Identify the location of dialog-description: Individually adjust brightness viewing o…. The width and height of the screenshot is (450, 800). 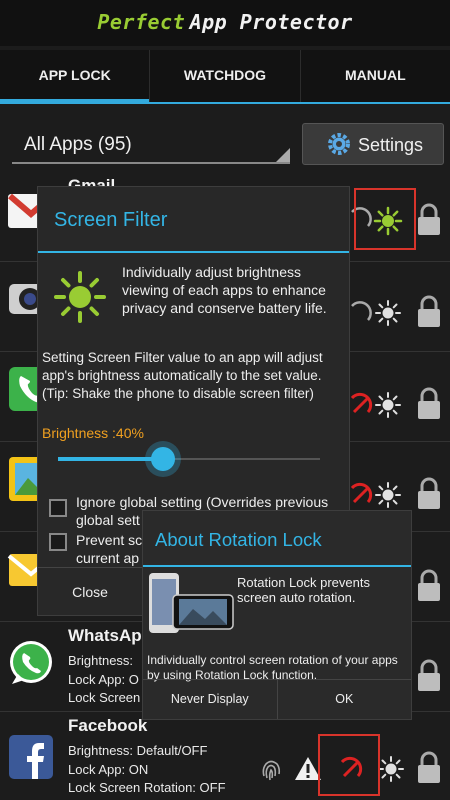
(224, 290).